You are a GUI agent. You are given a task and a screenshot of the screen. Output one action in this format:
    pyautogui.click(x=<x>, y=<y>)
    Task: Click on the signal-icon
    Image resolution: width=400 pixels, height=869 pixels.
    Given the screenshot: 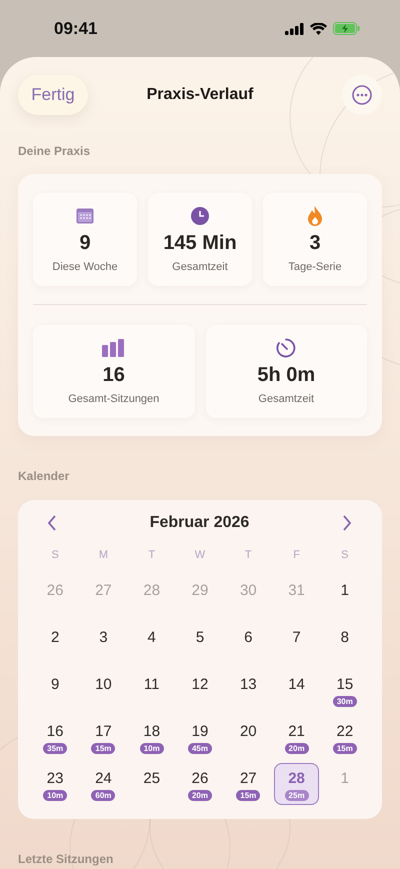 What is the action you would take?
    pyautogui.click(x=294, y=28)
    